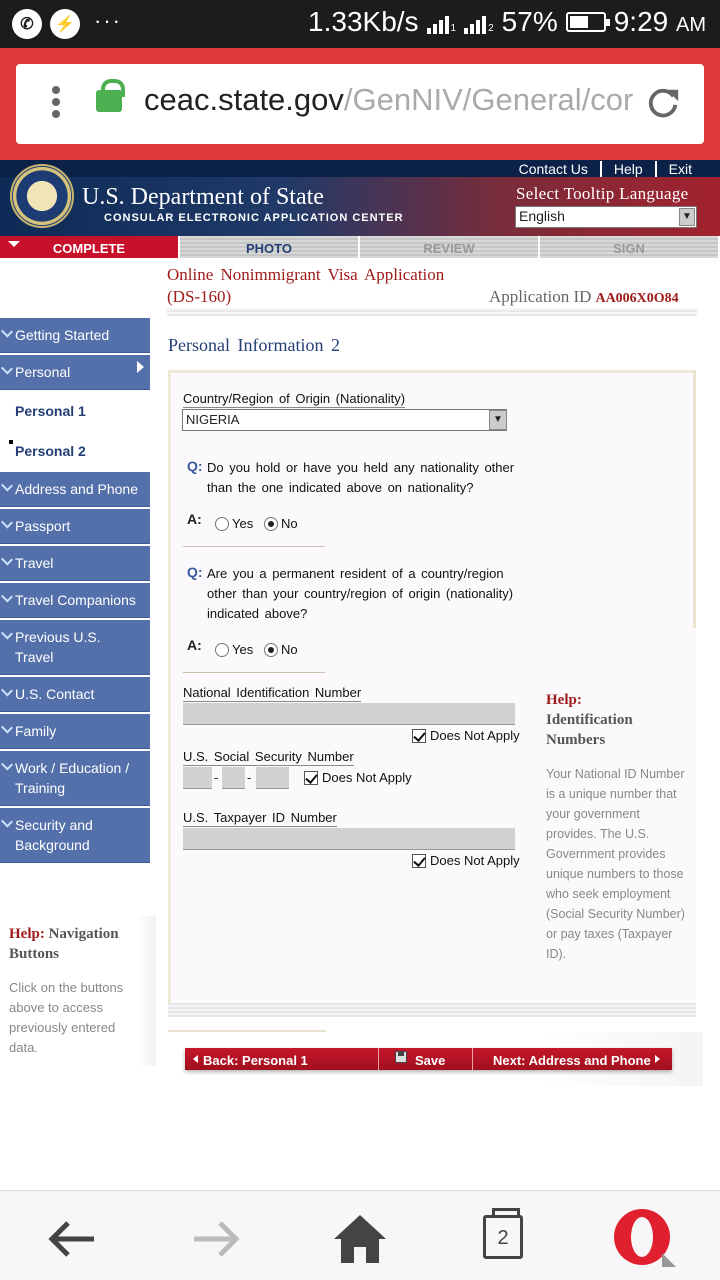  What do you see at coordinates (479, 22) in the screenshot?
I see `signal-sim2-icon: 2` at bounding box center [479, 22].